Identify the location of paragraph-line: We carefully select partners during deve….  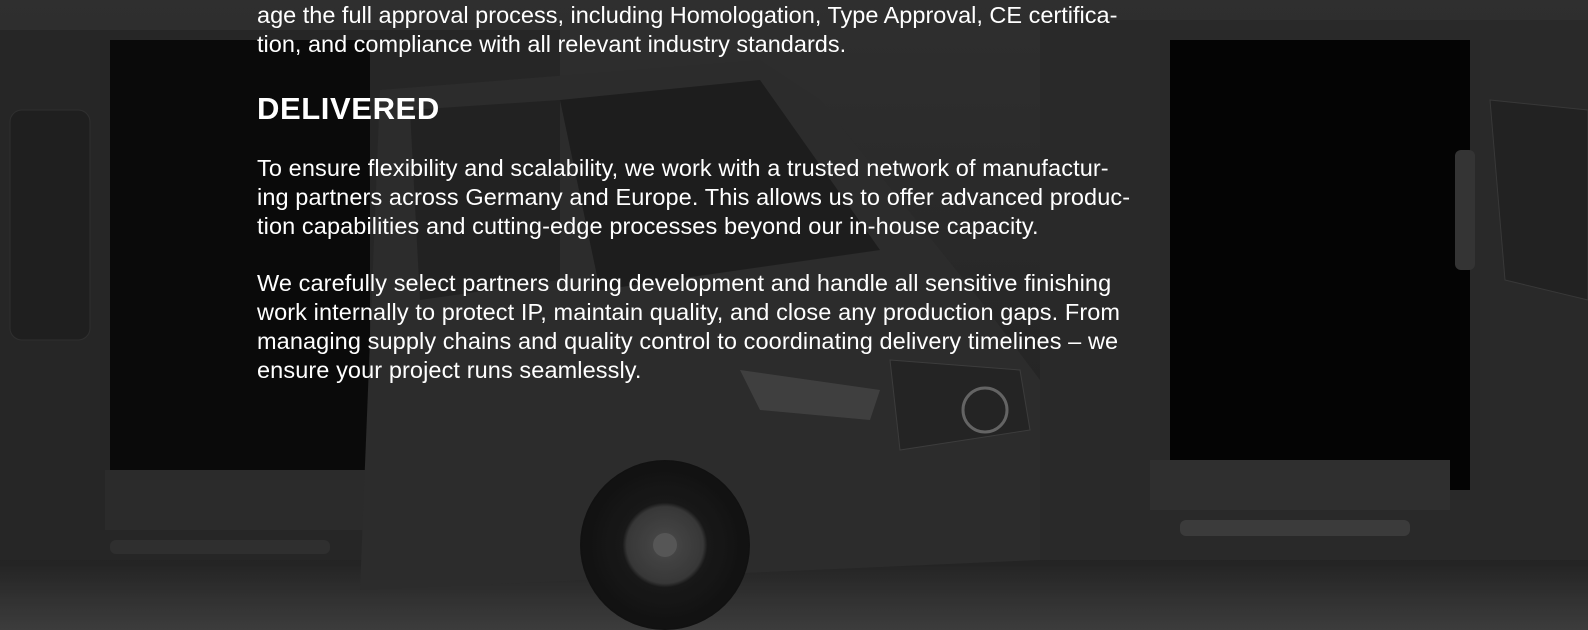
(684, 283).